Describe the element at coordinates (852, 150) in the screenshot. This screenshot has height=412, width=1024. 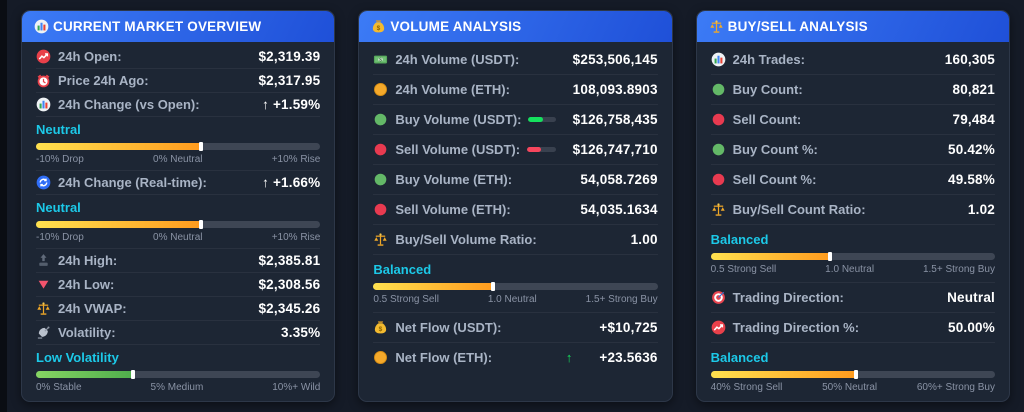
I see `stat-row: Buy Count %: 50.42%` at that location.